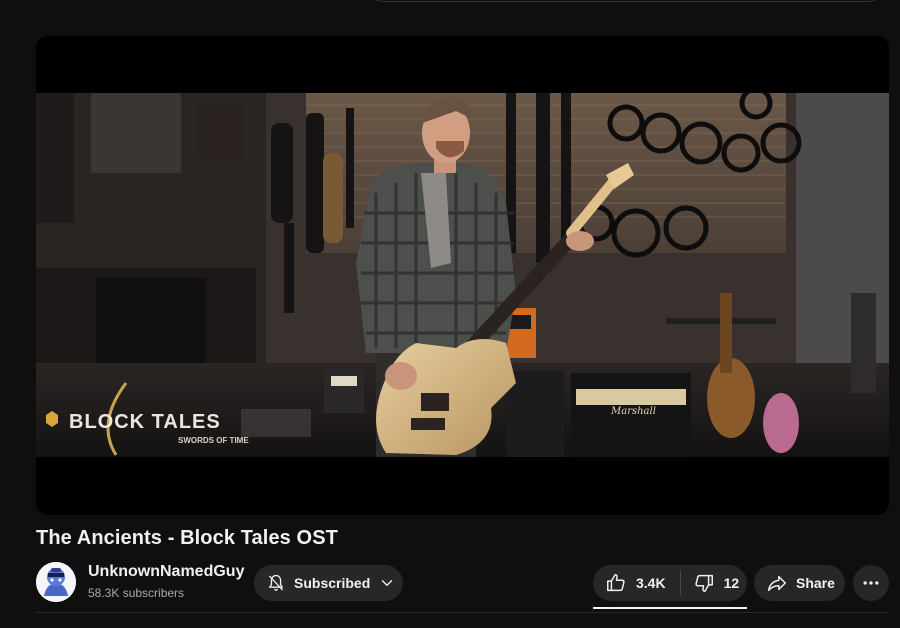 This screenshot has width=900, height=628. I want to click on more-horizontal-icon, so click(871, 583).